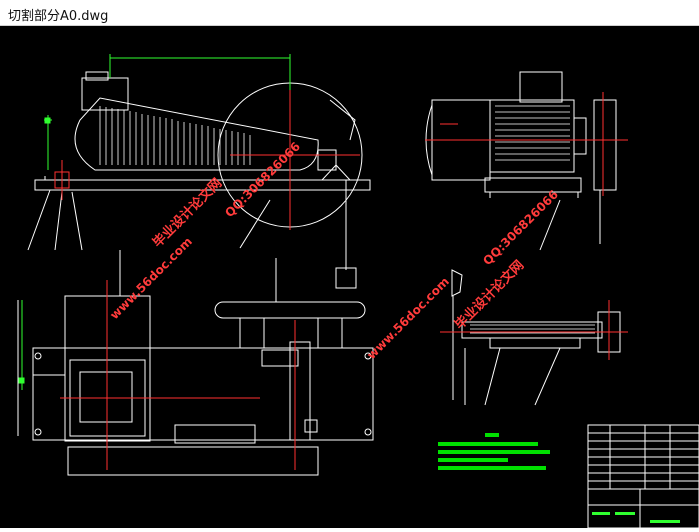 The width and height of the screenshot is (699, 532). I want to click on title-block-text-marks, so click(636, 517).